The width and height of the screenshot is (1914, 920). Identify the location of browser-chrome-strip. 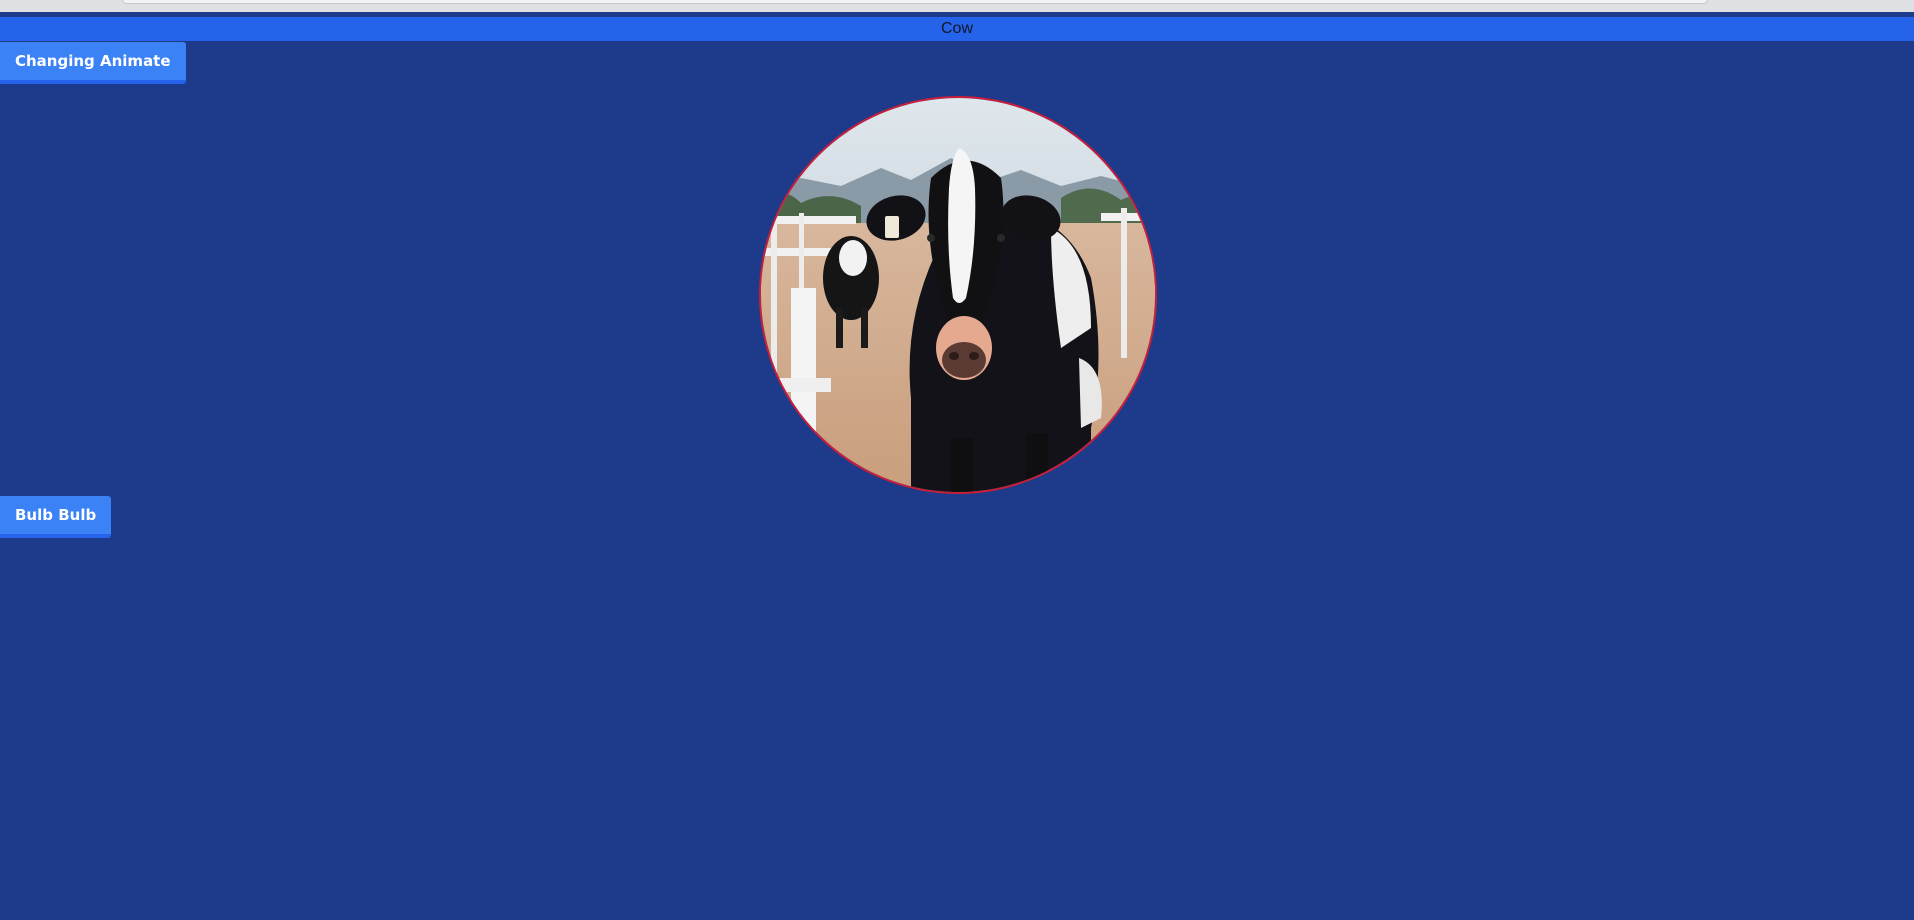
(957, 6).